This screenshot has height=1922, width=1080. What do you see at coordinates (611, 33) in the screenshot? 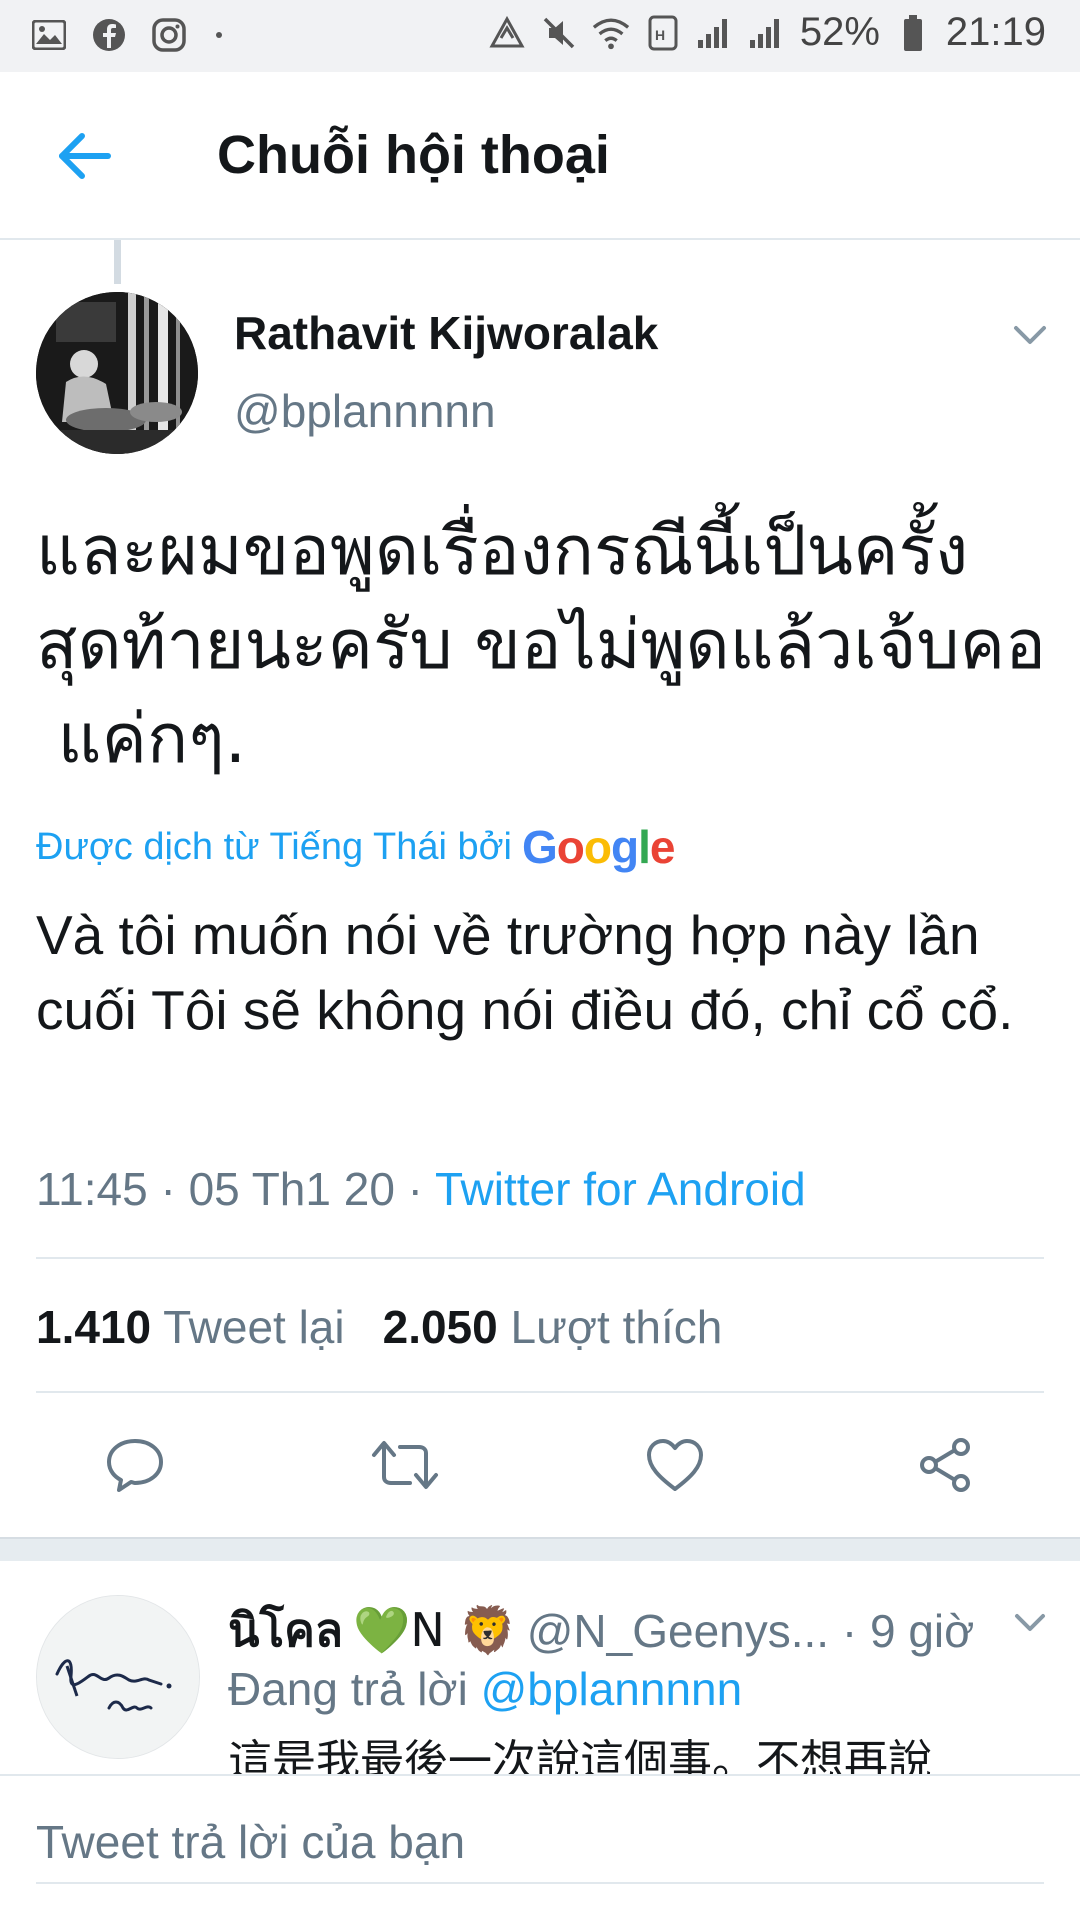
I see `wifi-icon` at bounding box center [611, 33].